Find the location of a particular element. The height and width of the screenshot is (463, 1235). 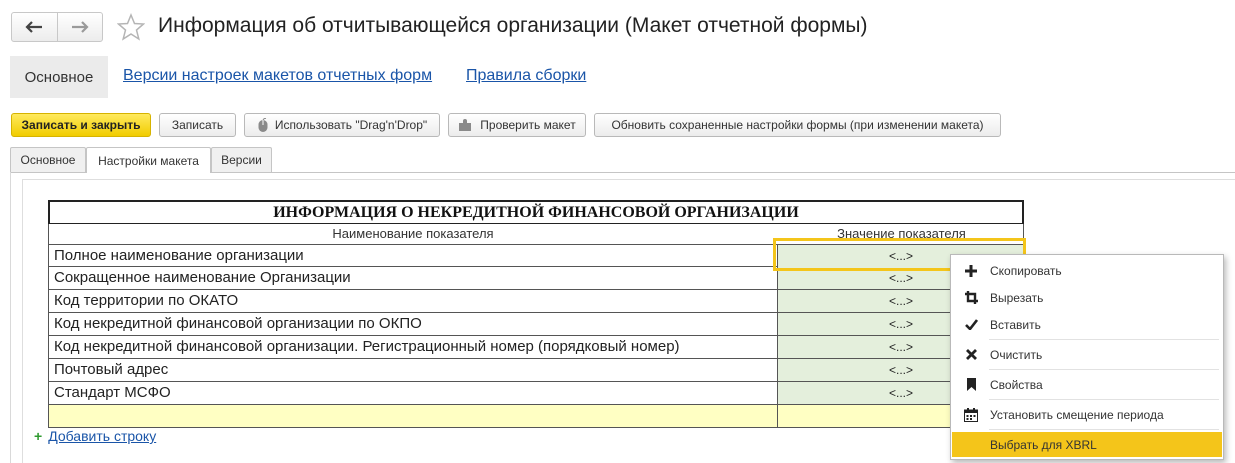

checkmark-icon is located at coordinates (971, 324).